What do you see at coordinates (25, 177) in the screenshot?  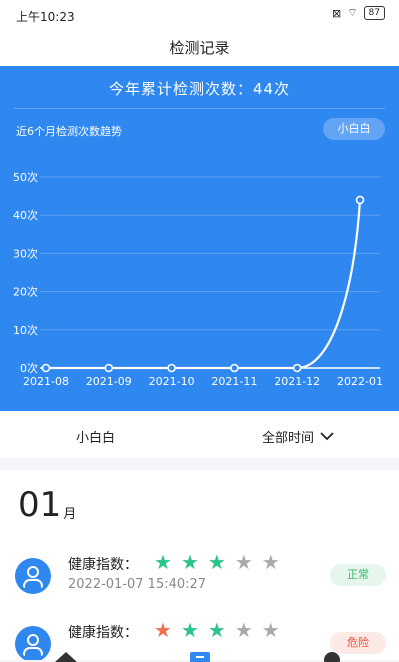 I see `y-tick-label: 50次` at bounding box center [25, 177].